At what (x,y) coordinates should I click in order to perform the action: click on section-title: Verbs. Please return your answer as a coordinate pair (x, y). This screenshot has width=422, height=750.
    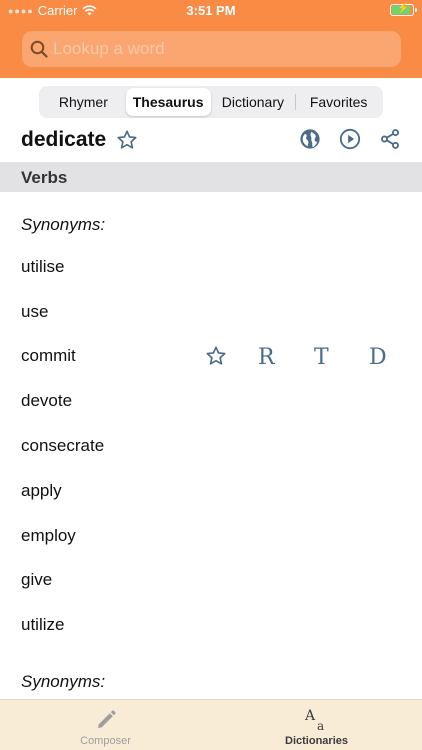
    Looking at the image, I should click on (44, 177).